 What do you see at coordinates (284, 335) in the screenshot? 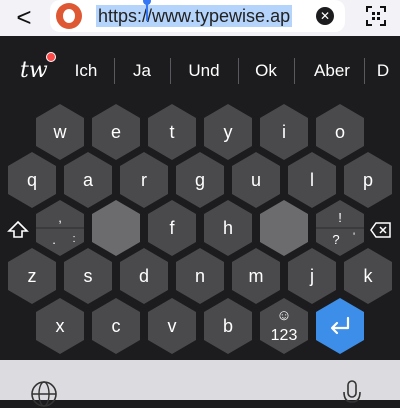
I see `numbers-label: 123` at bounding box center [284, 335].